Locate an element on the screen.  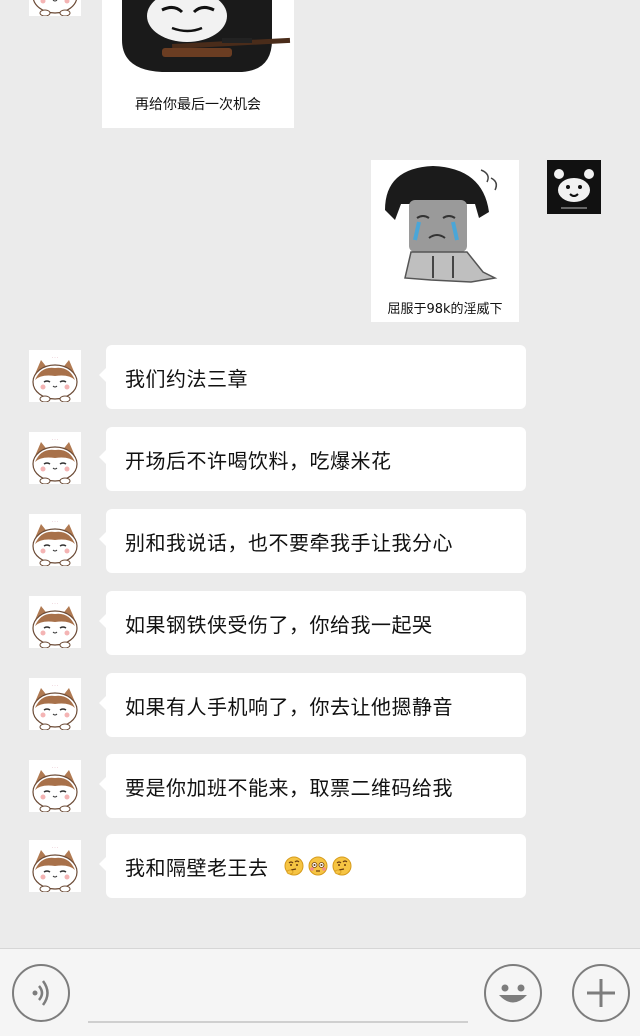
flushed-face-emoji is located at coordinates (318, 866).